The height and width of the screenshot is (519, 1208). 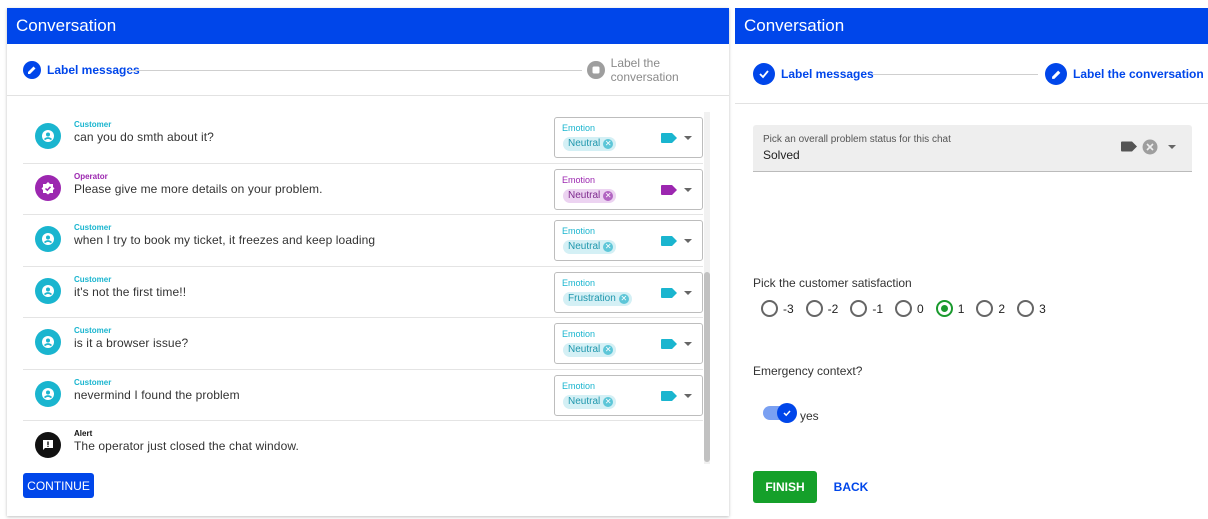 I want to click on message-text: it's not the first time!!, so click(x=130, y=291).